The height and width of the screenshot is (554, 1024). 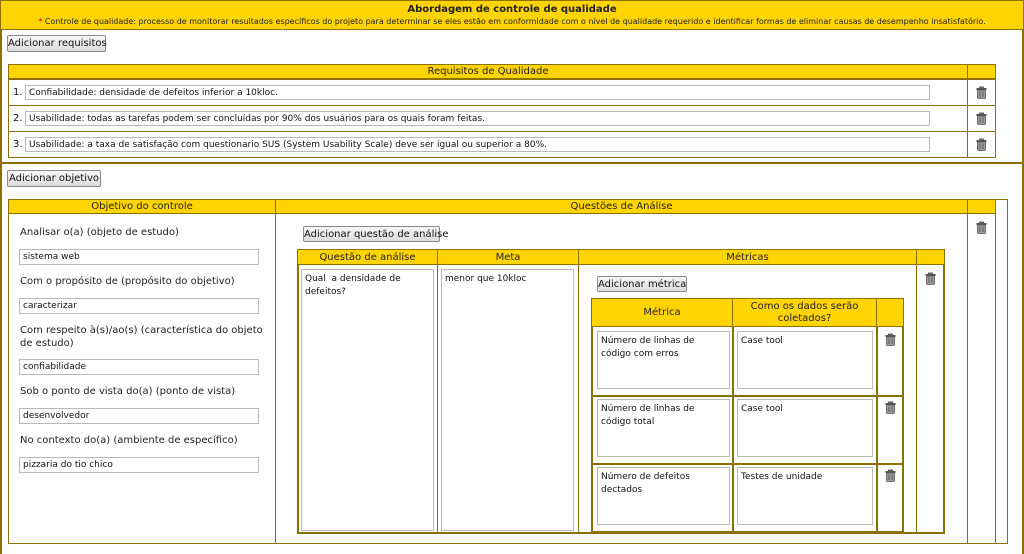 What do you see at coordinates (18, 144) in the screenshot?
I see `requirement-number: 3.` at bounding box center [18, 144].